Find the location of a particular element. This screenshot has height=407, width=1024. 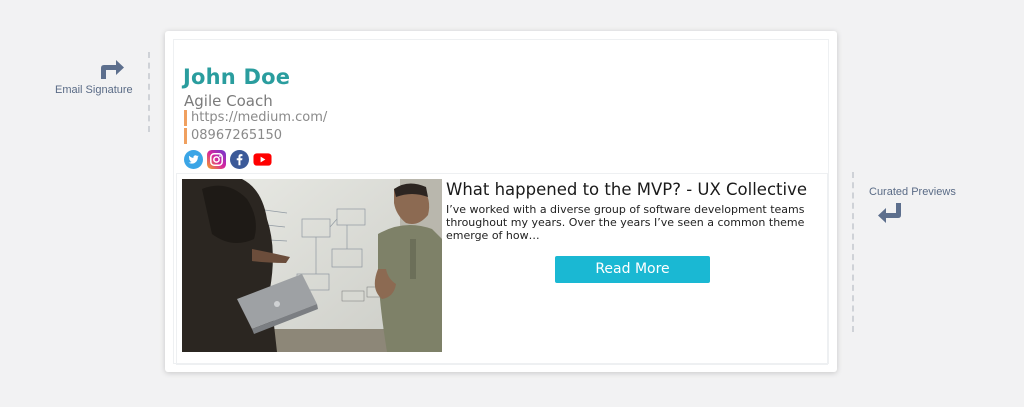

signature-name: John Doe is located at coordinates (237, 77).